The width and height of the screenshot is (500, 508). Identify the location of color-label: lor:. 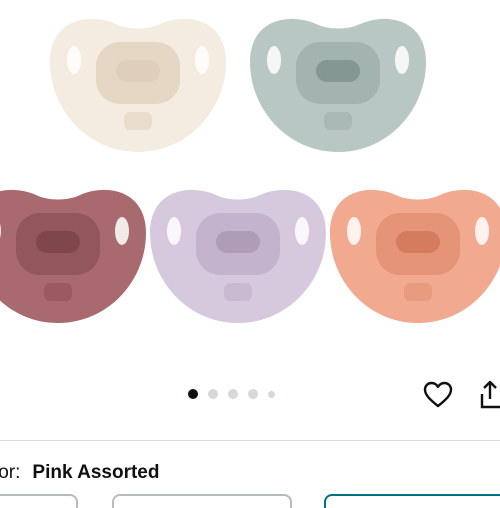
(10, 472).